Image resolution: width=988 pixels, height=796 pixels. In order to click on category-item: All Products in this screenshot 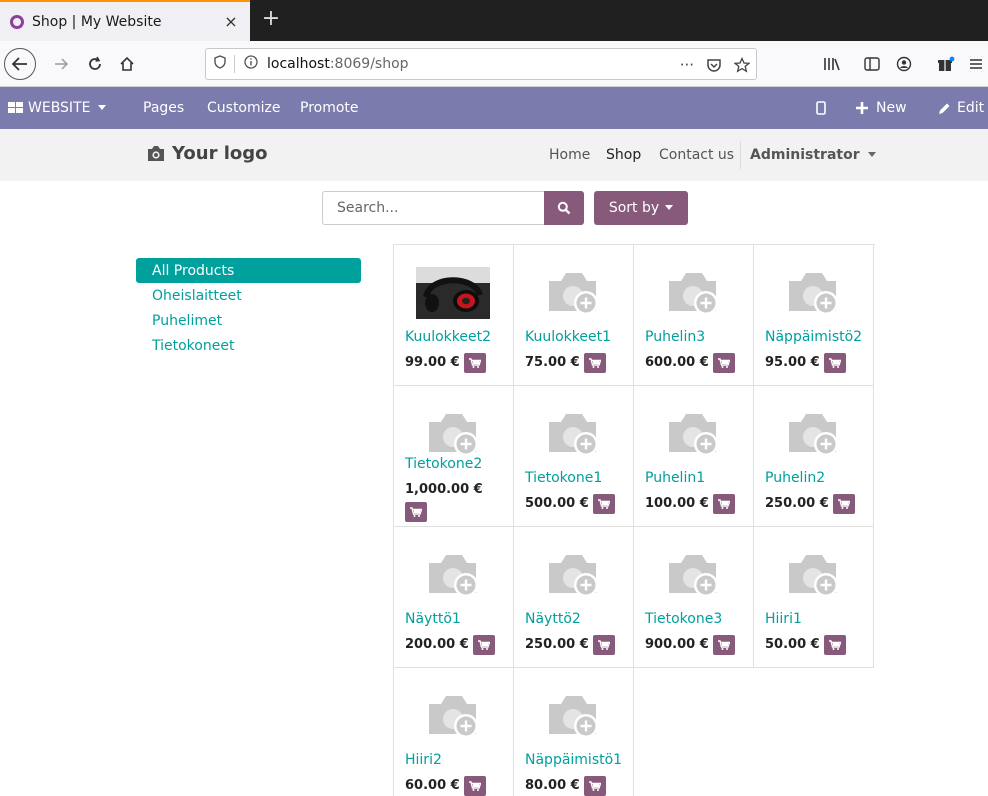, I will do `click(248, 270)`.